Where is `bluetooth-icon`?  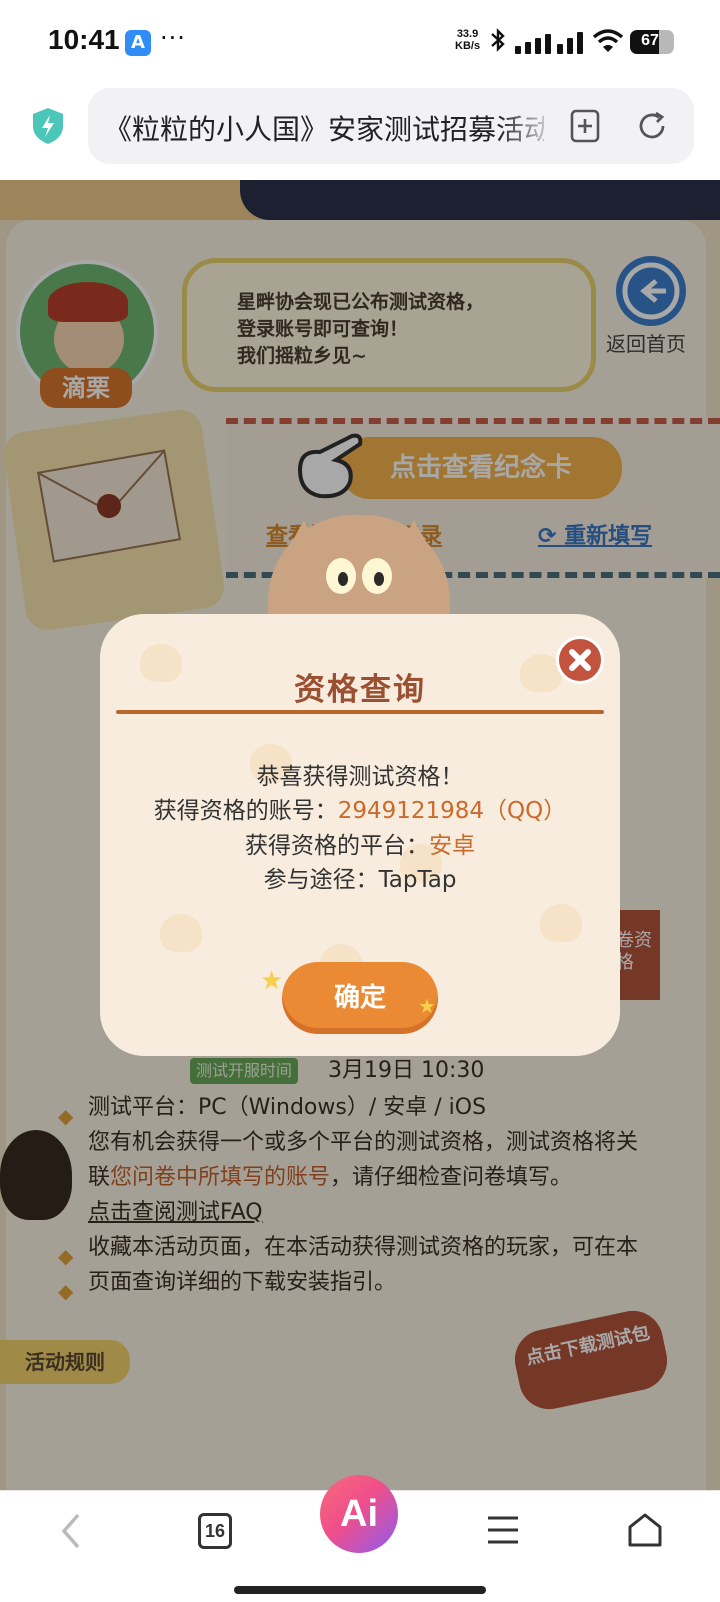 bluetooth-icon is located at coordinates (498, 43).